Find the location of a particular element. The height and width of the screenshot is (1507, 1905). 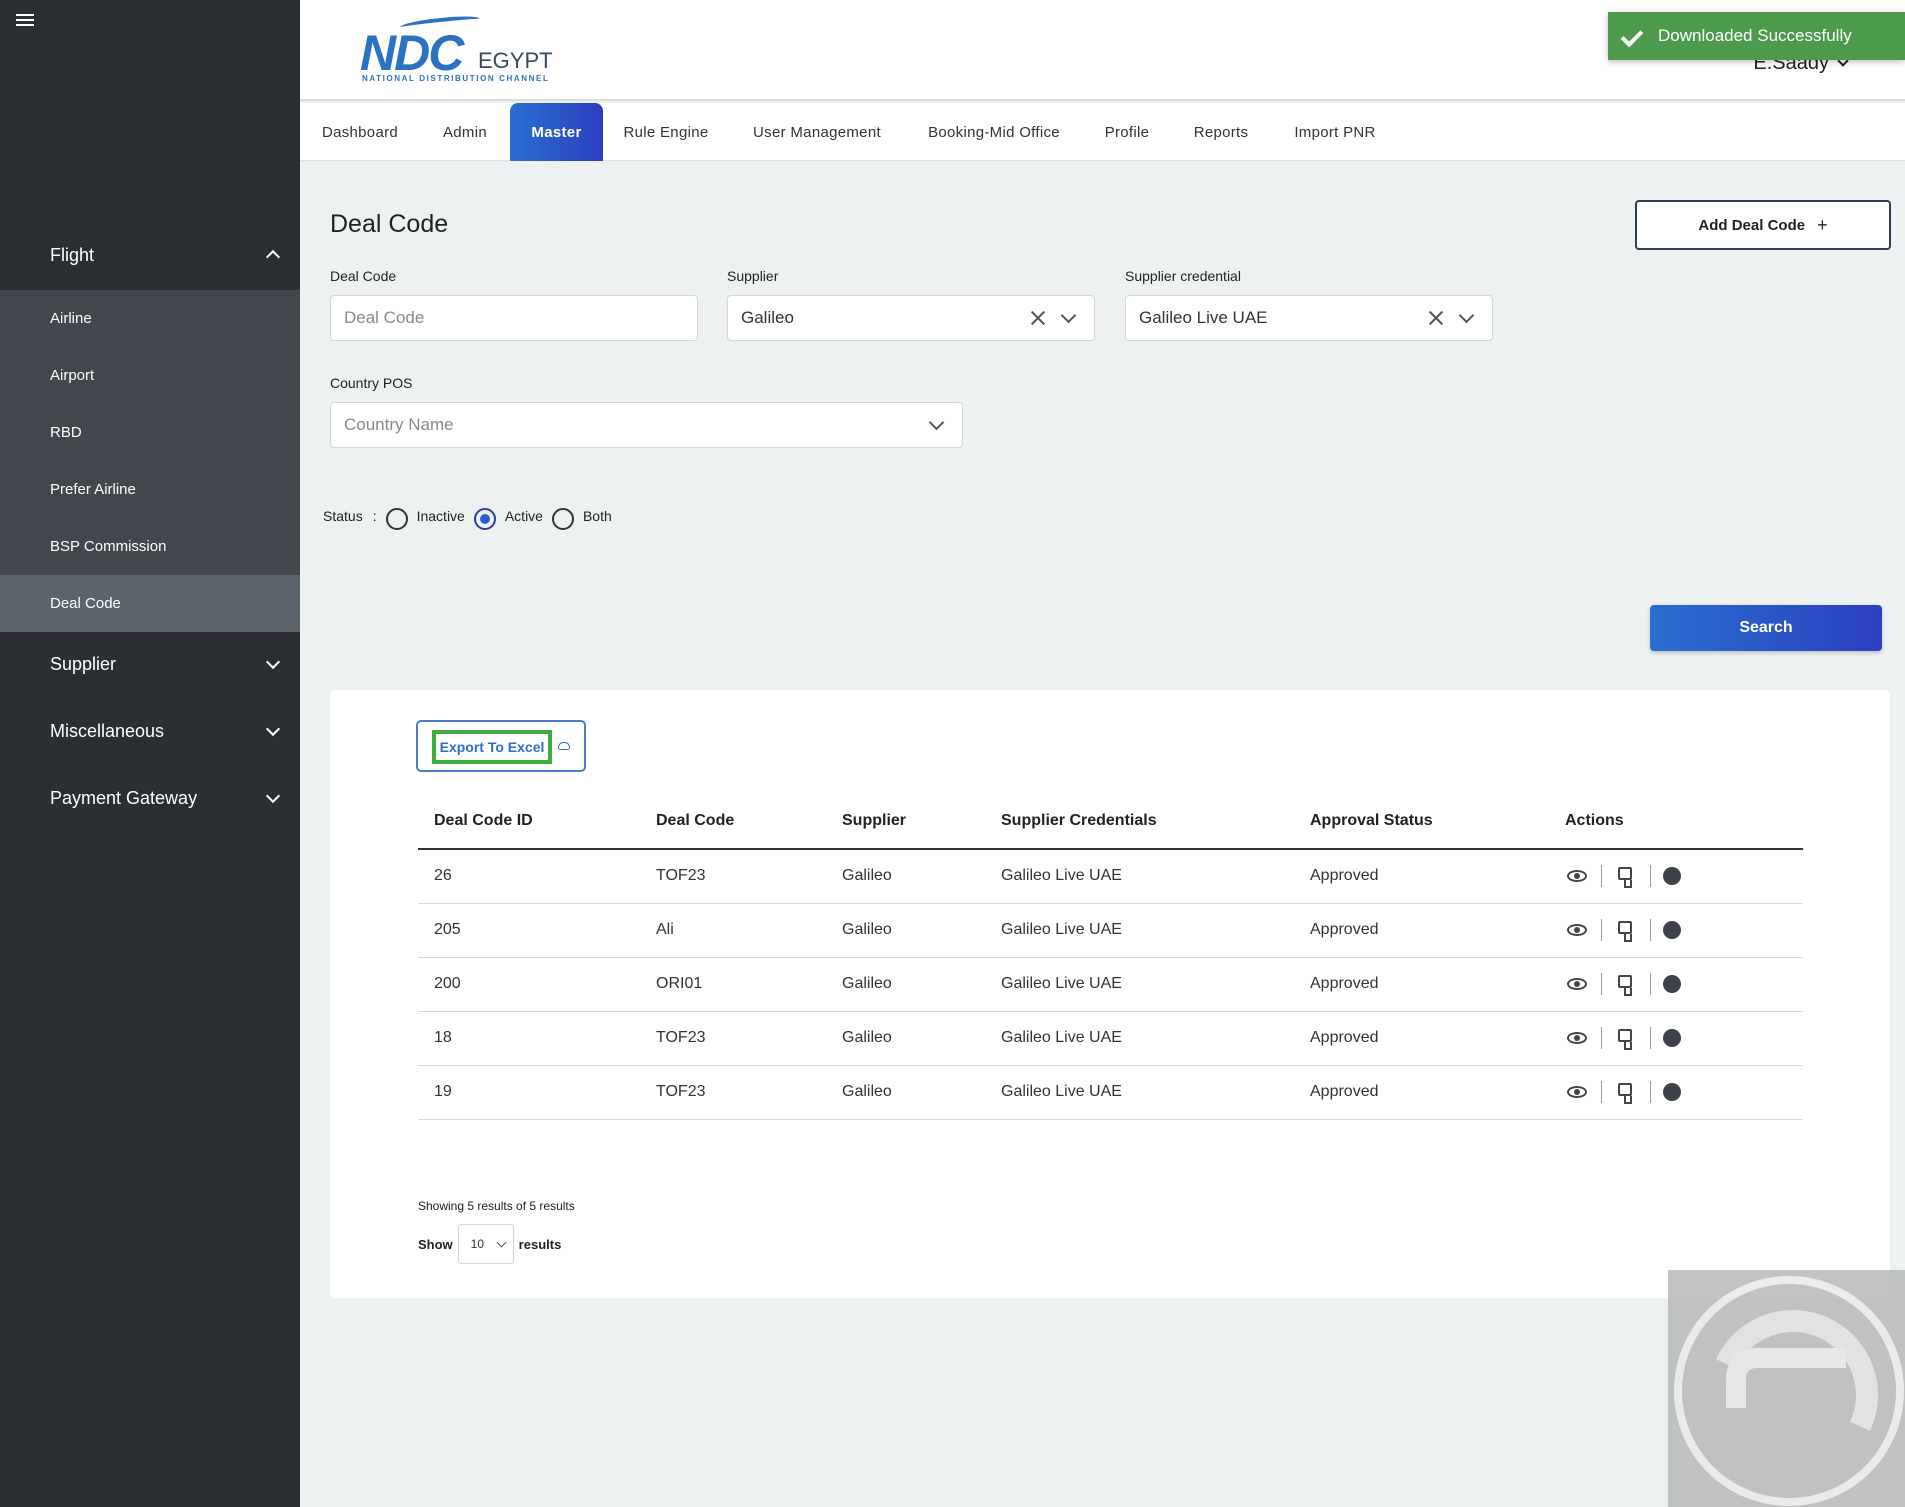

country-pos-select: Country Name is located at coordinates (646, 425).